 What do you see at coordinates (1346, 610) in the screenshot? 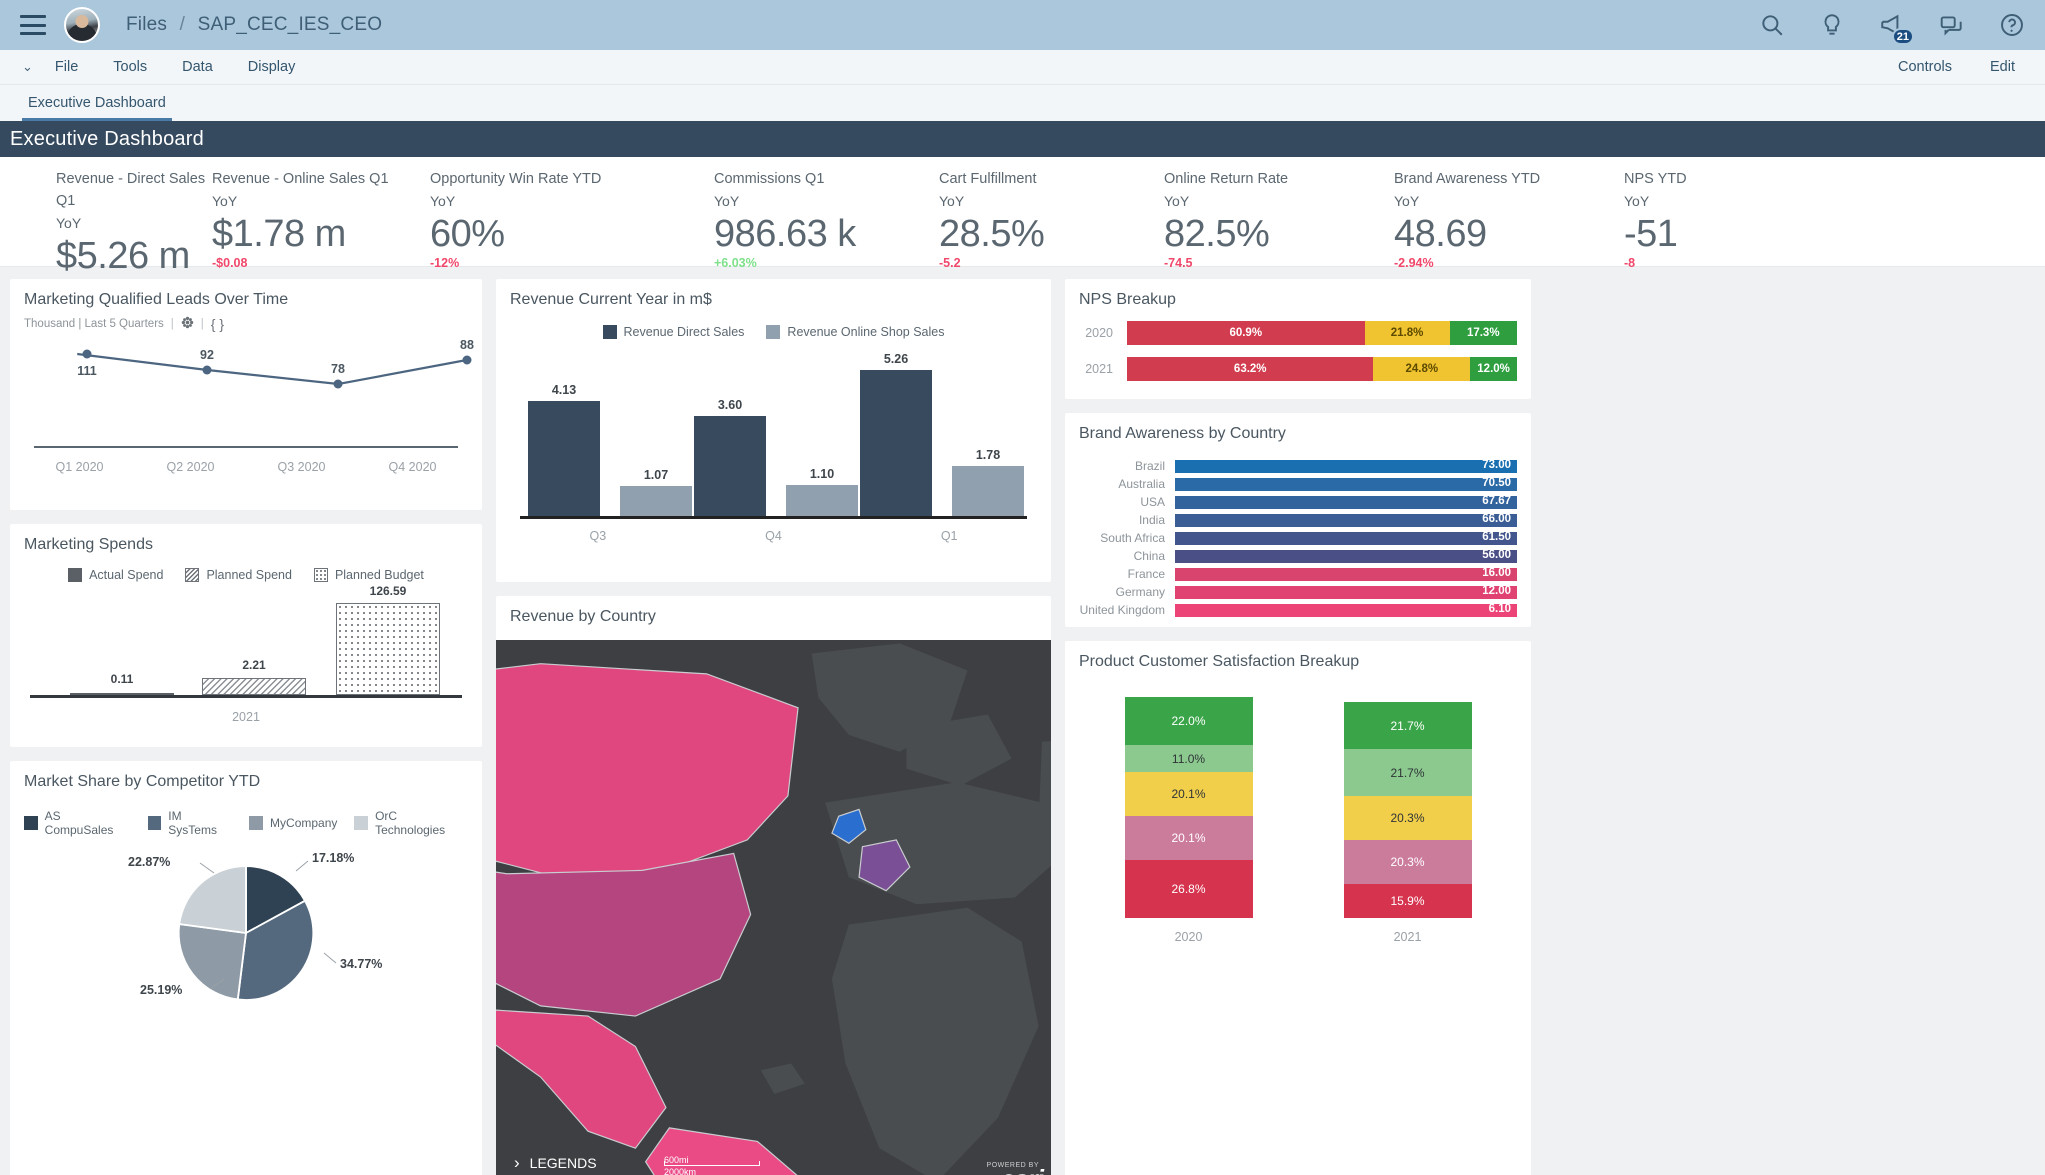
I see `brand-bar-track: 6.10` at bounding box center [1346, 610].